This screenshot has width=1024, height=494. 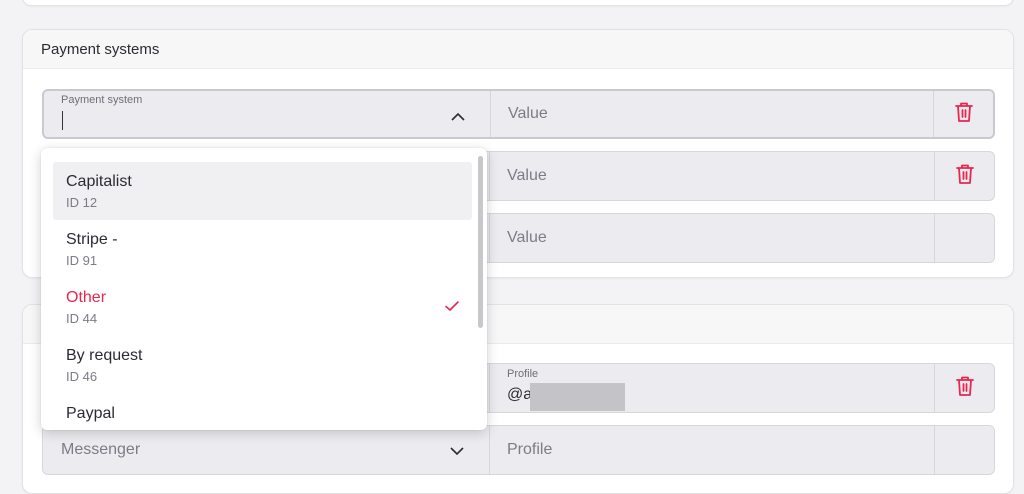 What do you see at coordinates (529, 450) in the screenshot?
I see `profile-input: Profile` at bounding box center [529, 450].